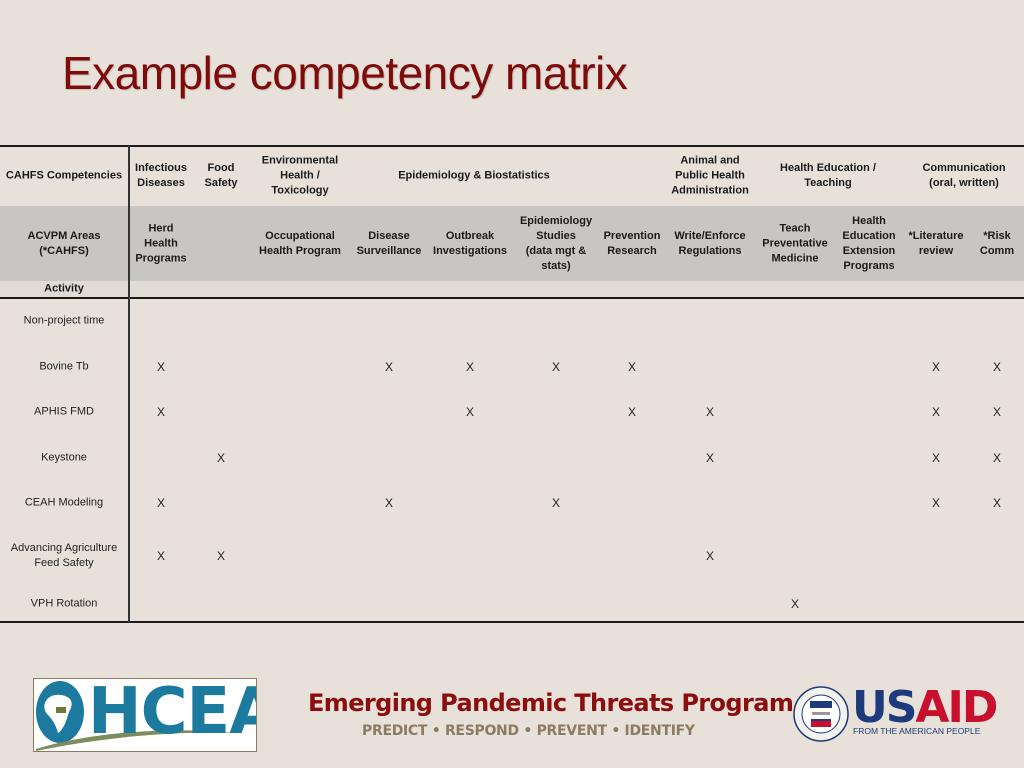 This screenshot has height=768, width=1024. I want to click on area-header: Teach Preventative Medicine, so click(795, 243).